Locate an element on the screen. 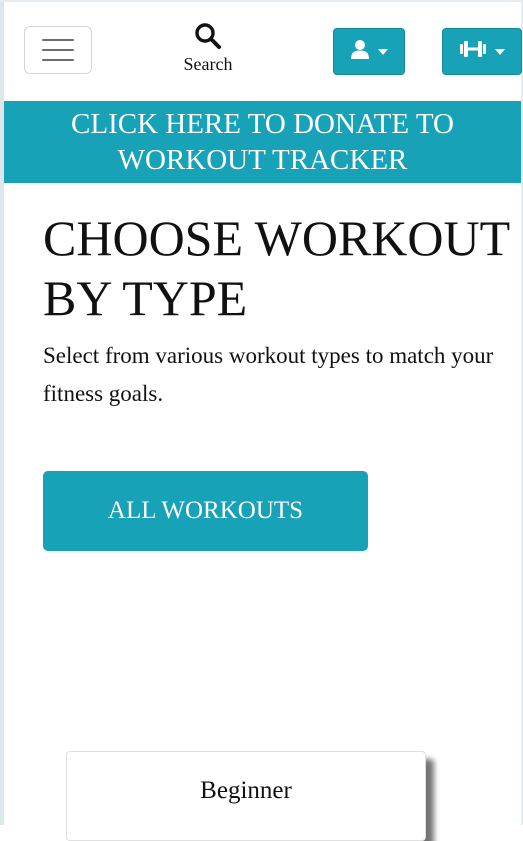  menu-toggle-button is located at coordinates (58, 50).